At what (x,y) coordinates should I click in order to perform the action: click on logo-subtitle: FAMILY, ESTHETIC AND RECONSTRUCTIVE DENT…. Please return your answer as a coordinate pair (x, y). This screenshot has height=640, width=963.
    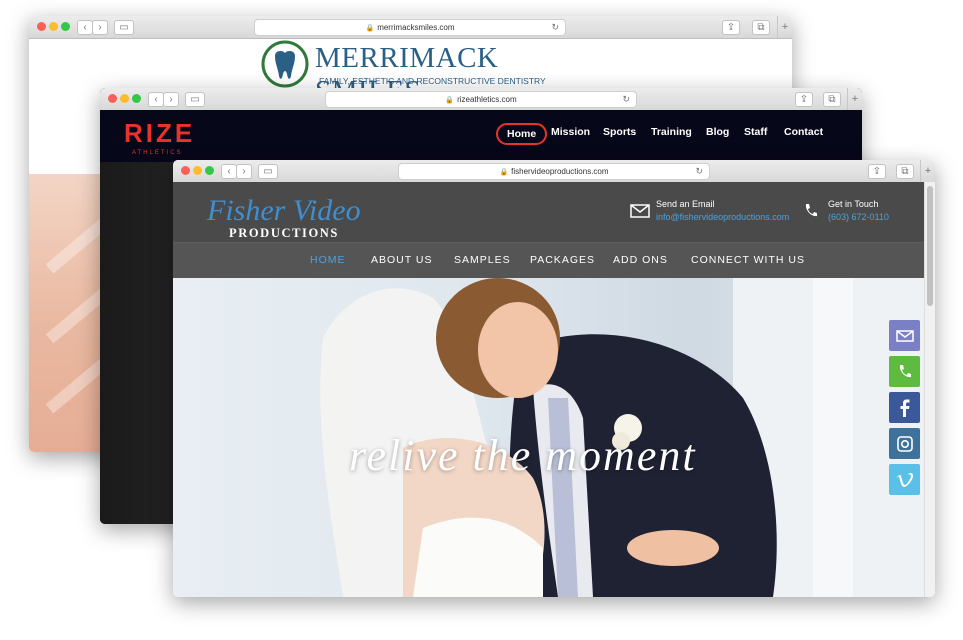
    Looking at the image, I should click on (432, 81).